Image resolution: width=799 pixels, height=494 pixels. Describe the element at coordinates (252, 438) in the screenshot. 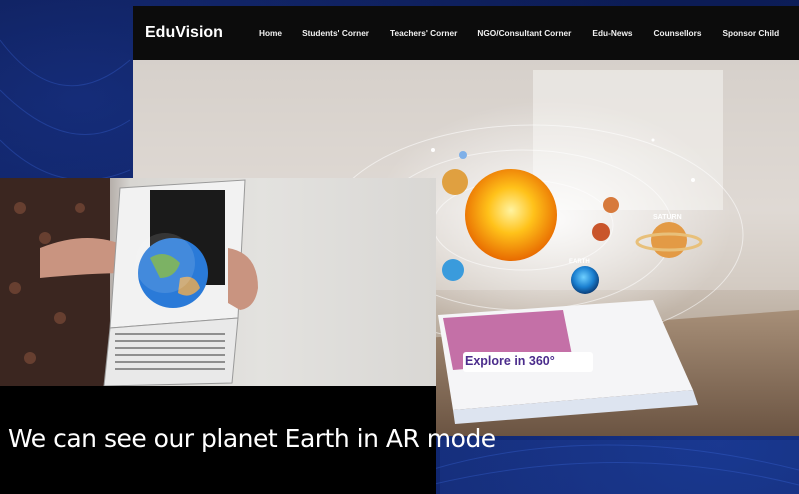

I see `video-caption: We can see our planet Earth in AR mode` at that location.